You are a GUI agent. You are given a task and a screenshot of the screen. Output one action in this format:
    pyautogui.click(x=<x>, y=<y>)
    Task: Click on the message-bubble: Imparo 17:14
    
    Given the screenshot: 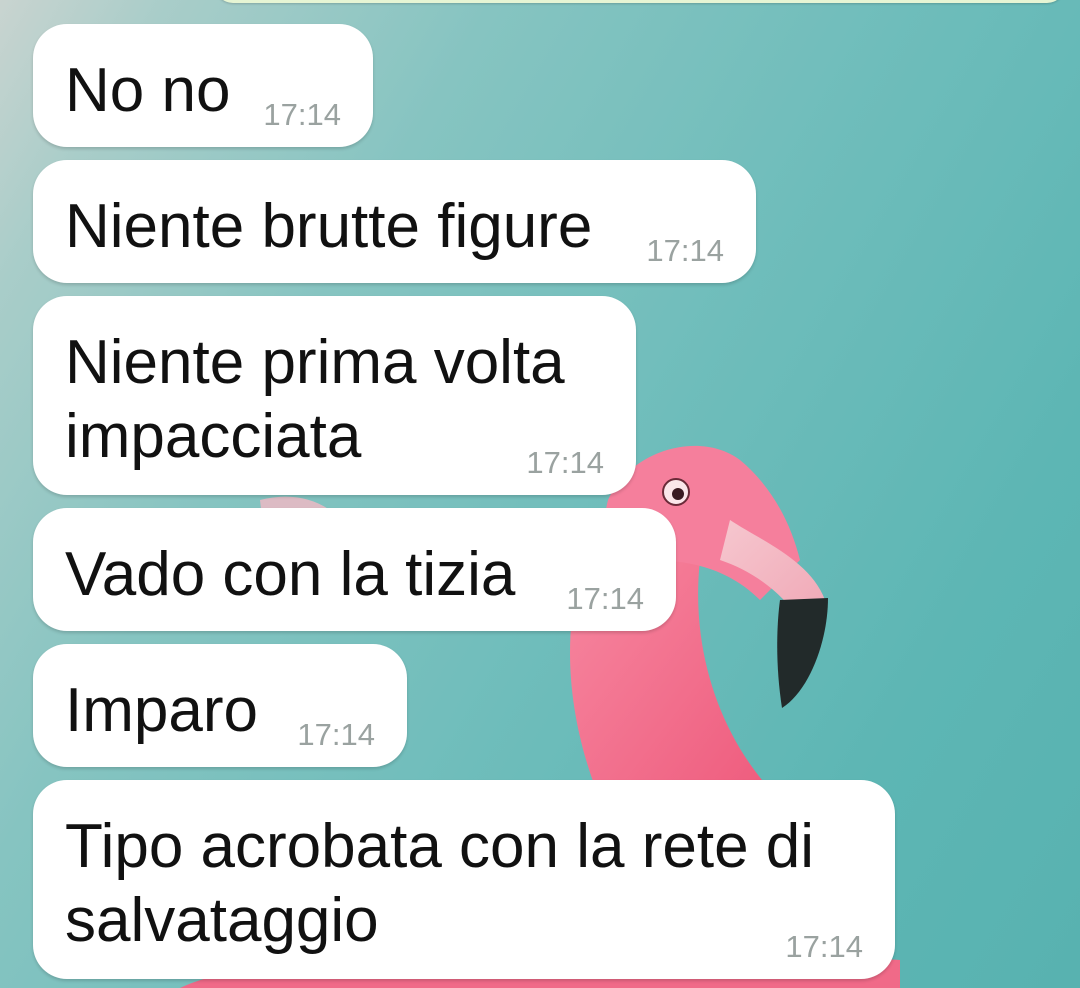 What is the action you would take?
    pyautogui.click(x=220, y=705)
    